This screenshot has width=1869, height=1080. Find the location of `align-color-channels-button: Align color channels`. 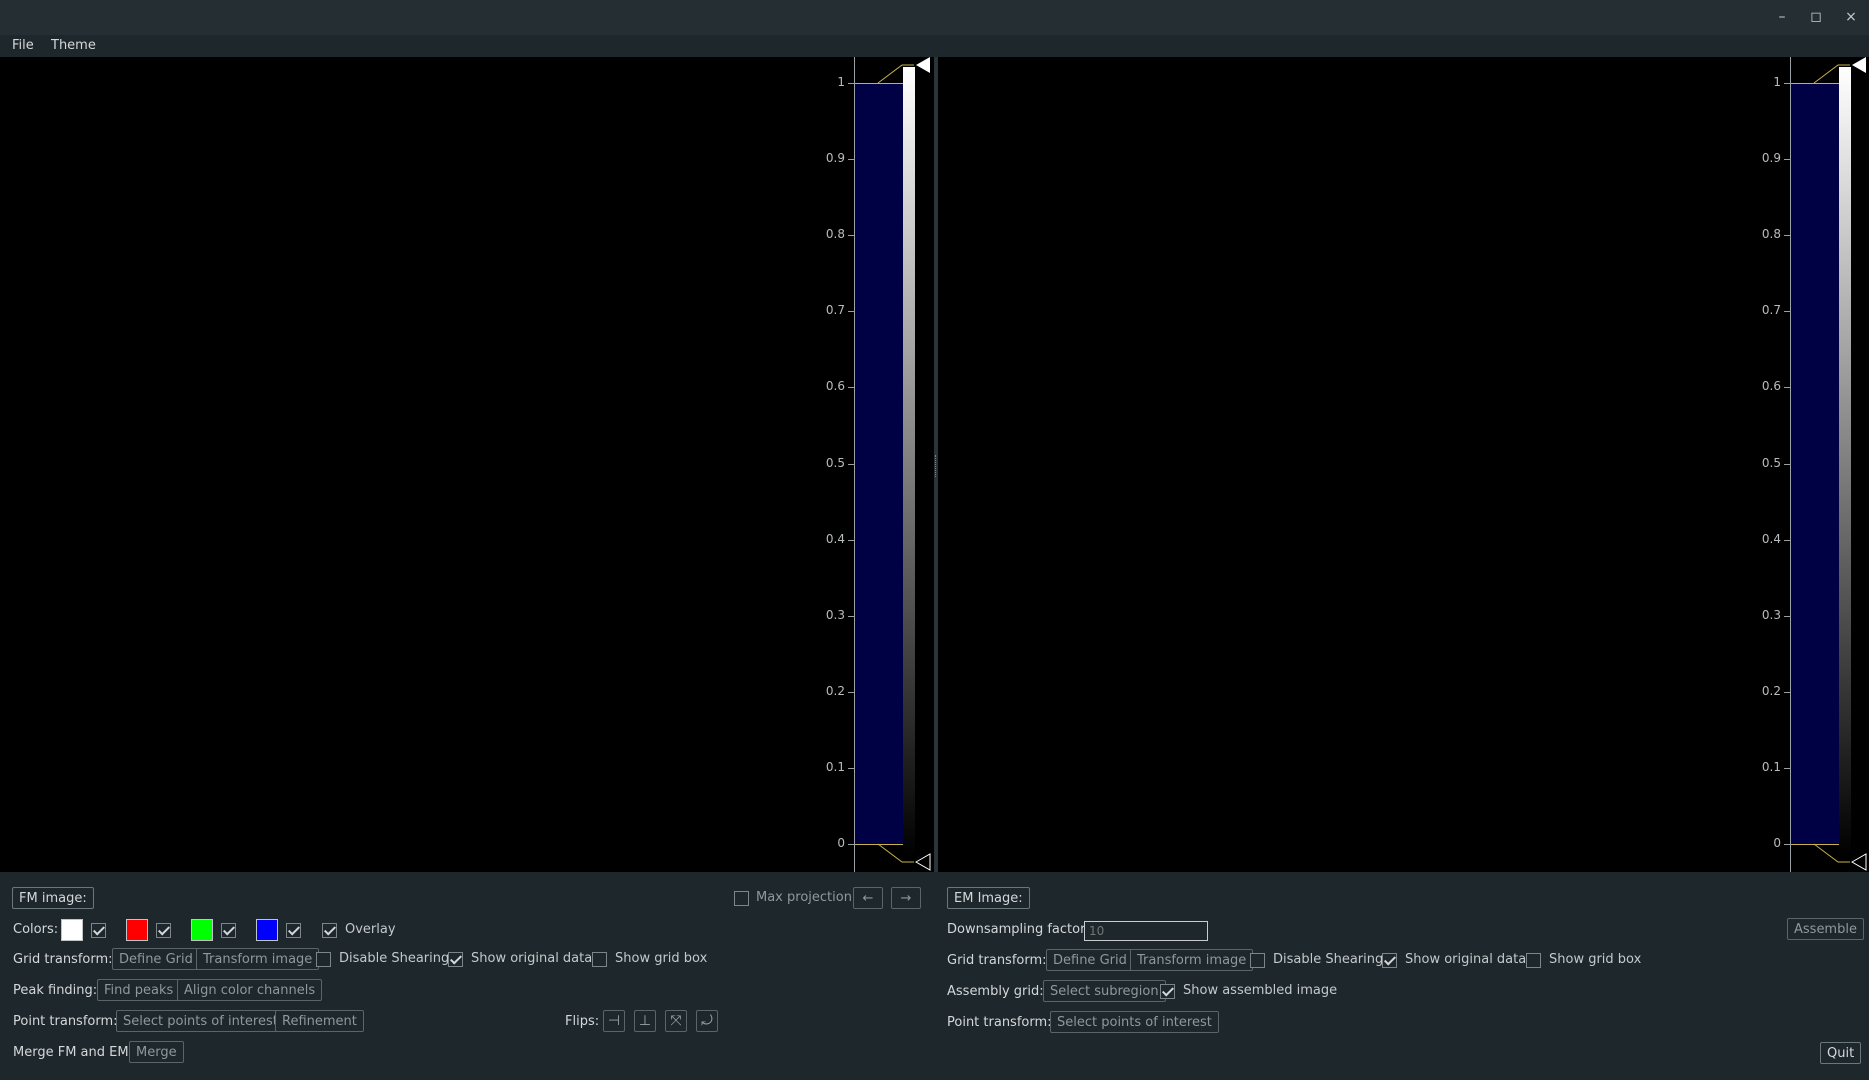

align-color-channels-button: Align color channels is located at coordinates (250, 990).